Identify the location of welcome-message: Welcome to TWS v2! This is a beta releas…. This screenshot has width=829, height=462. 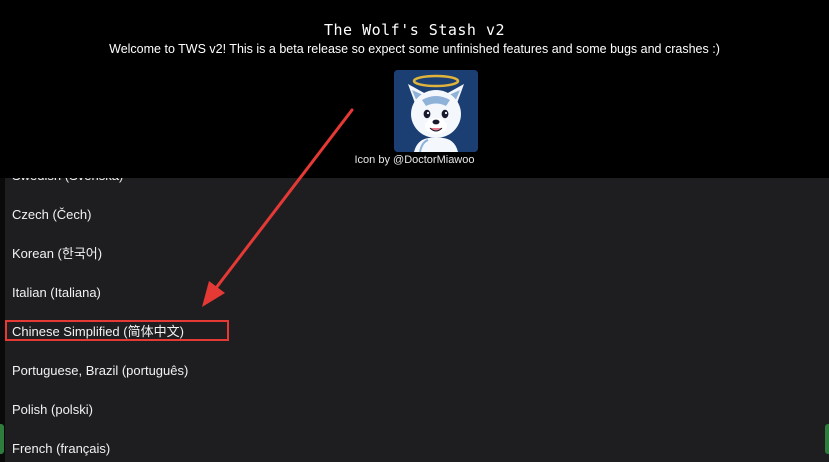
(414, 49).